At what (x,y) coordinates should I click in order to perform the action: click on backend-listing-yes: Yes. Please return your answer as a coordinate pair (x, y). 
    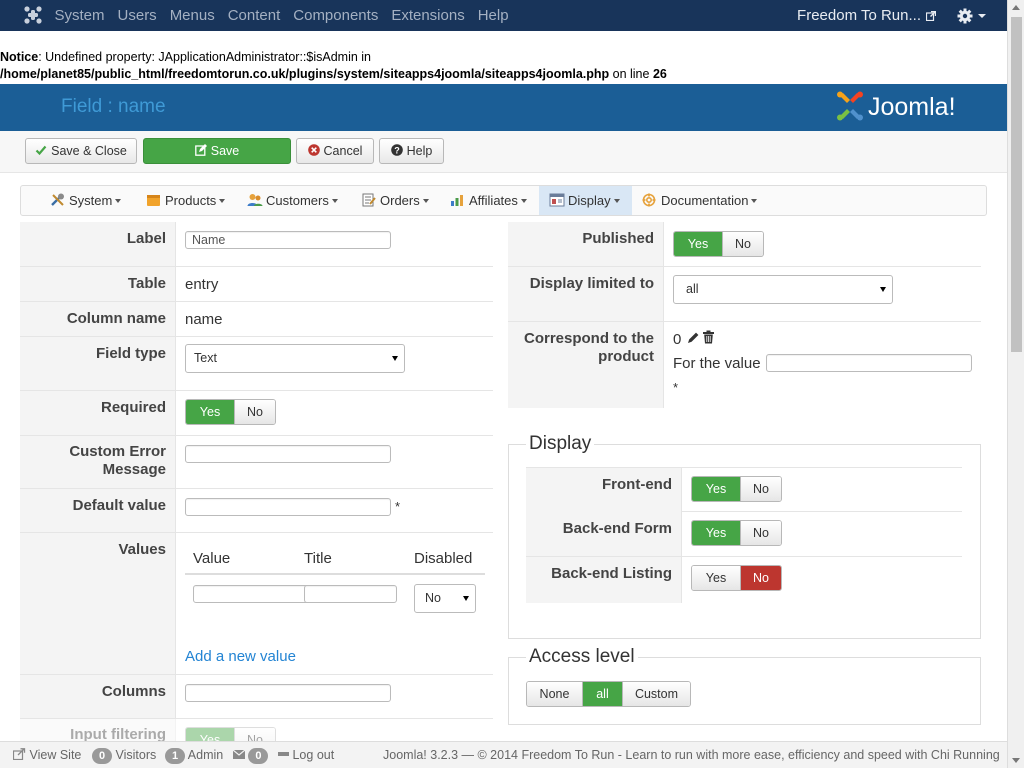
    Looking at the image, I should click on (716, 578).